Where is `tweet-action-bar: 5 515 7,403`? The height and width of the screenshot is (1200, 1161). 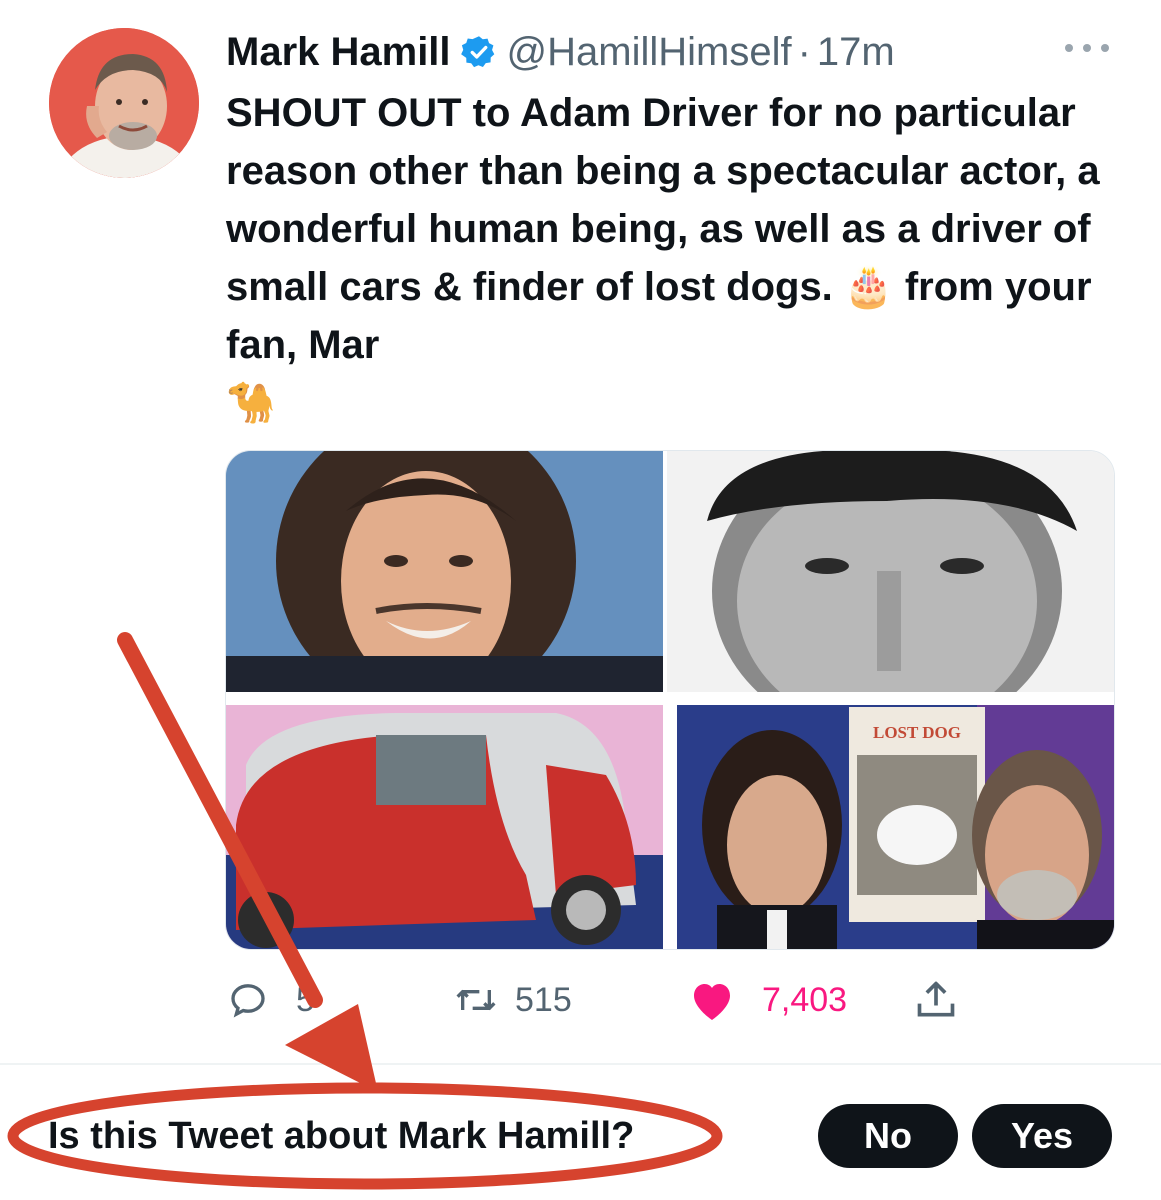 tweet-action-bar: 5 515 7,403 is located at coordinates (608, 1000).